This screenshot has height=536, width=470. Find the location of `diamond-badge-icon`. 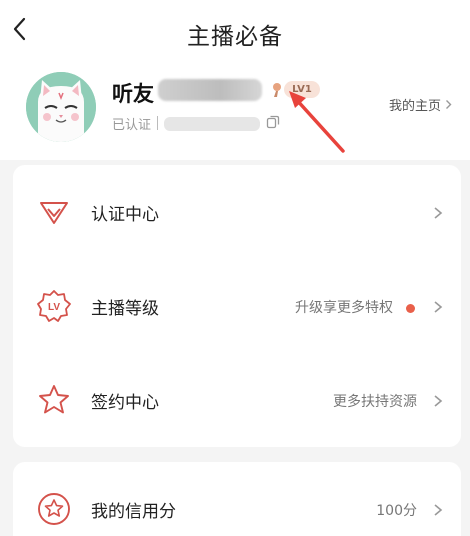

diamond-badge-icon is located at coordinates (54, 213).